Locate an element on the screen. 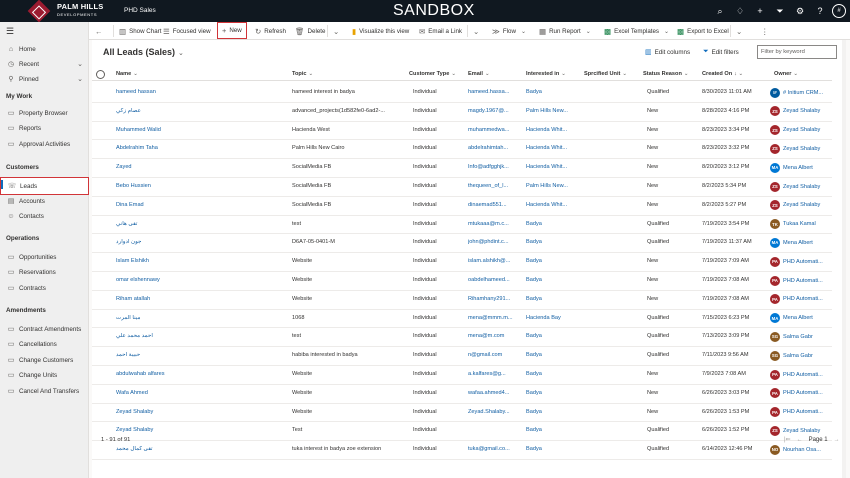  user-avatar: # is located at coordinates (839, 11).